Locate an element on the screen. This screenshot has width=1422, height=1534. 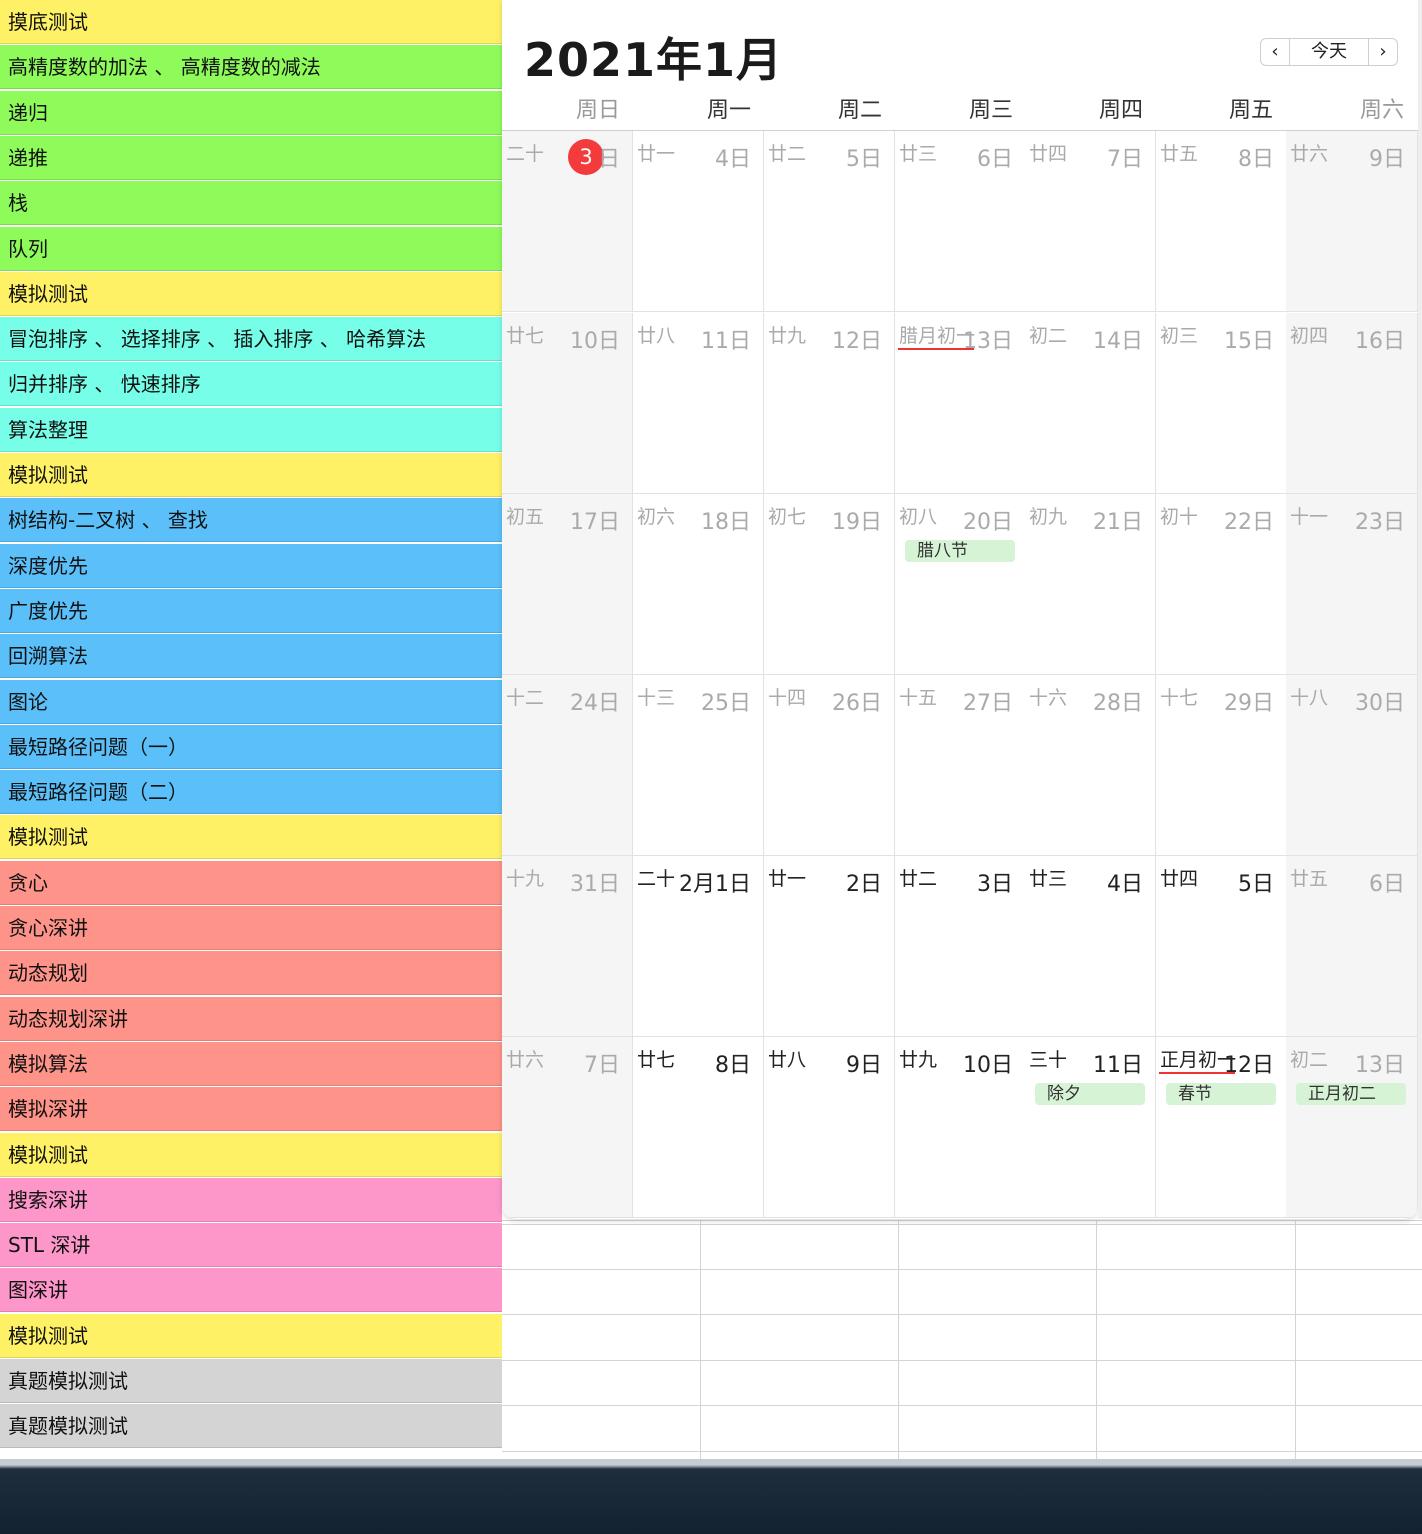
calendar-day-cell: 十八 30日 is located at coordinates (1352, 765).